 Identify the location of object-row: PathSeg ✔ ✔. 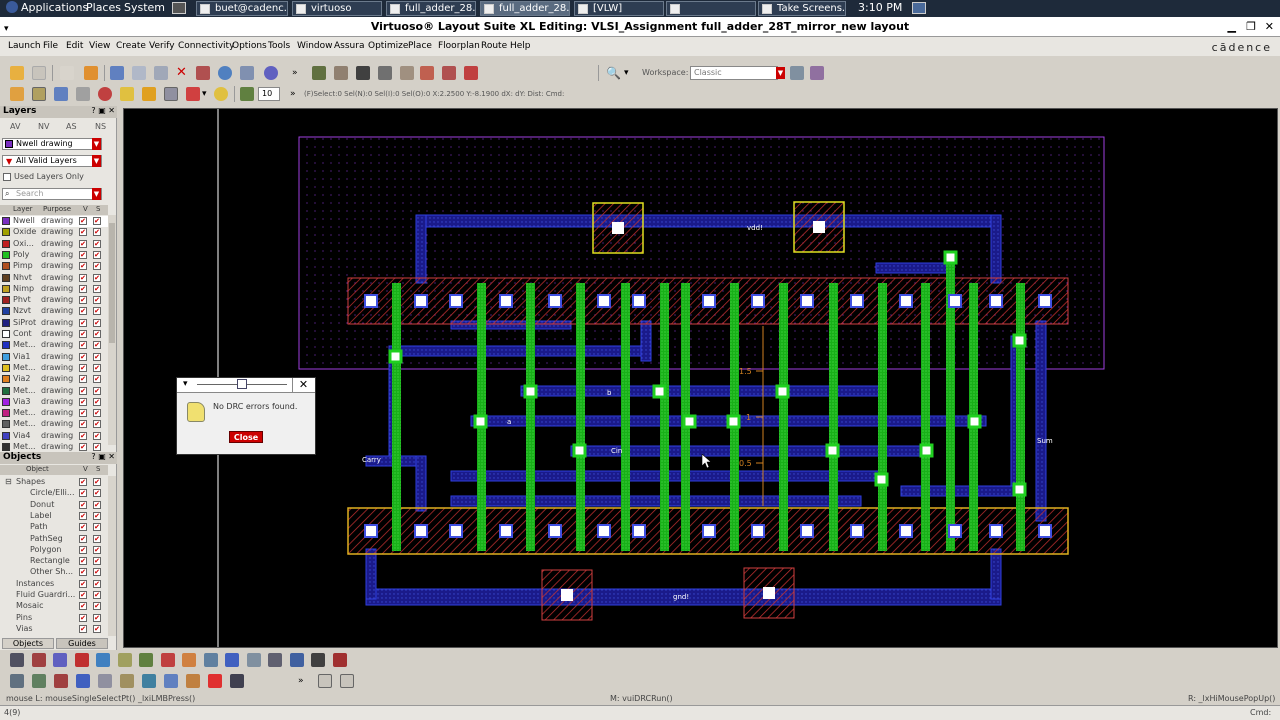
(54, 539).